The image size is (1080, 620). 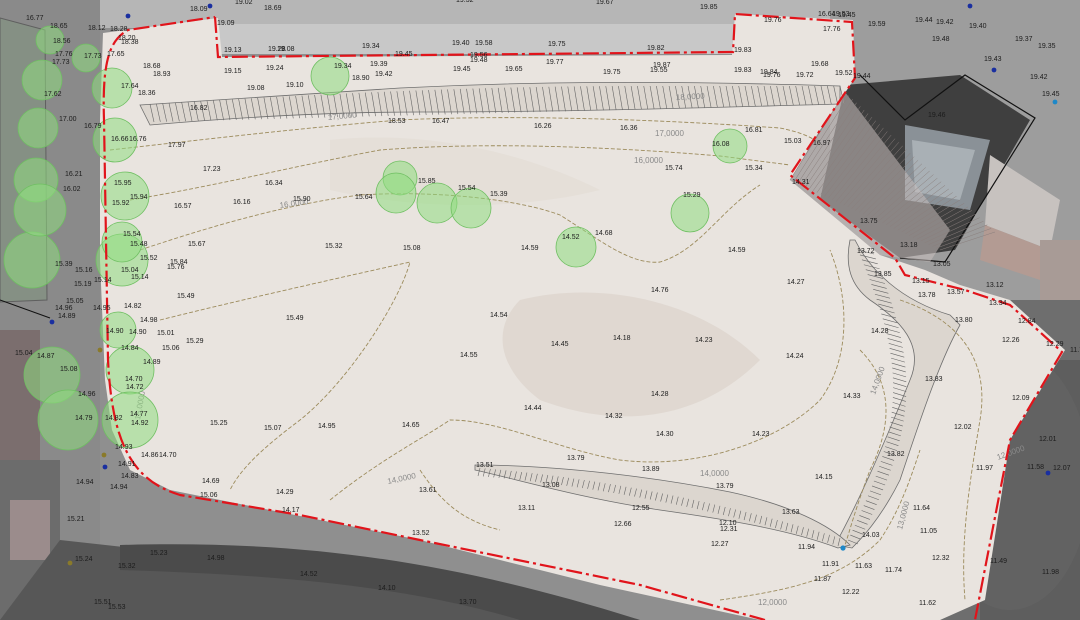 I want to click on spot-height-label: 16.34, so click(x=274, y=183).